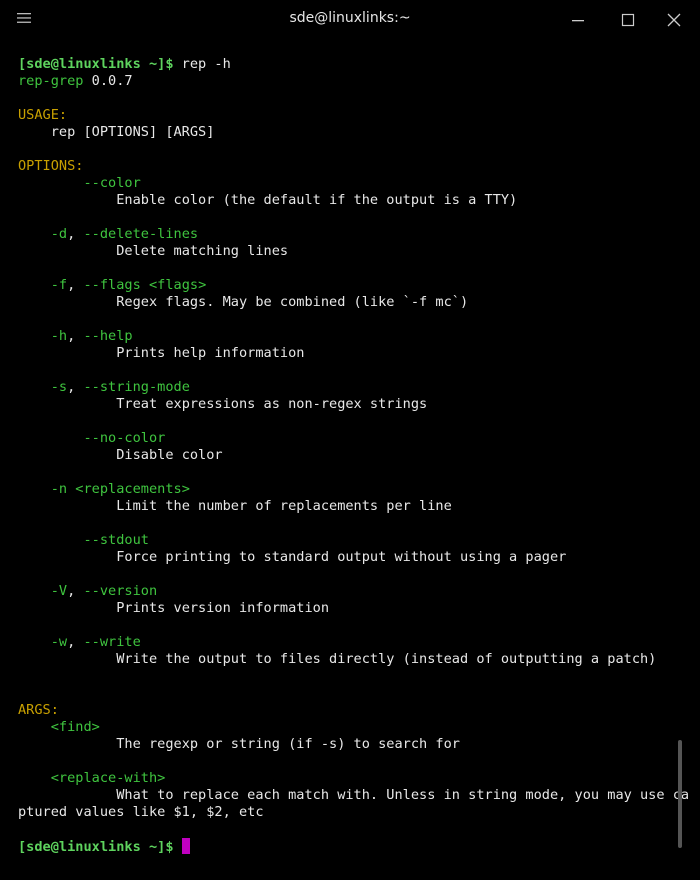 The height and width of the screenshot is (880, 700). Describe the element at coordinates (353, 251) in the screenshot. I see `option-desc-line: Delete matching lines` at that location.